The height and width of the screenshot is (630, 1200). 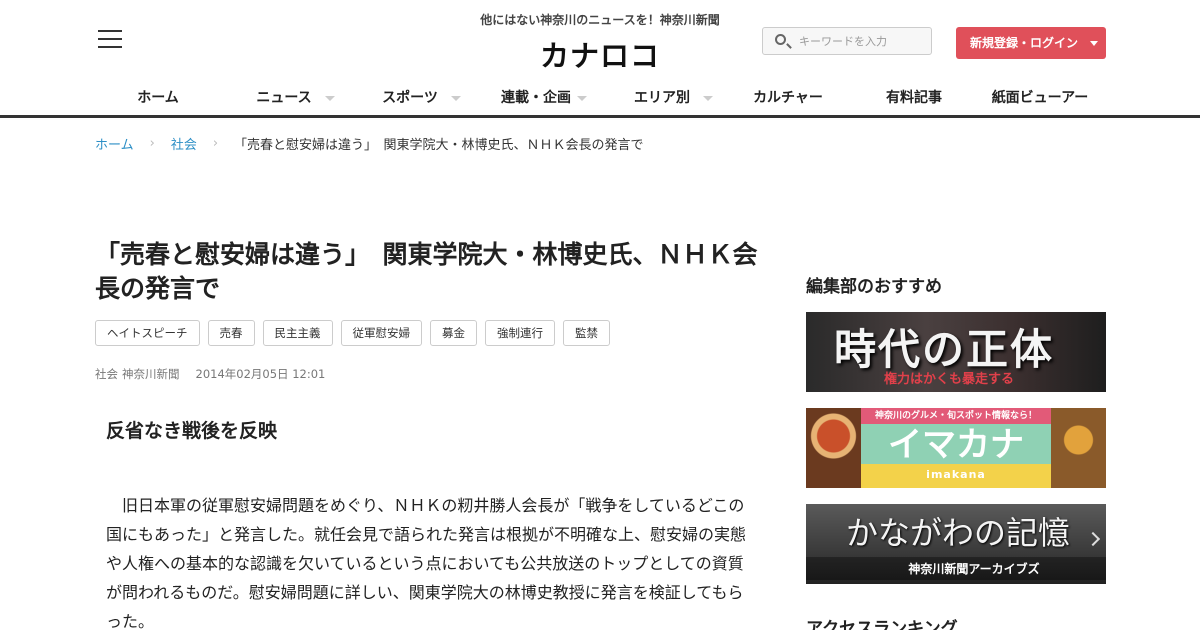 What do you see at coordinates (410, 97) in the screenshot?
I see `nav-item-sports: スポーツ` at bounding box center [410, 97].